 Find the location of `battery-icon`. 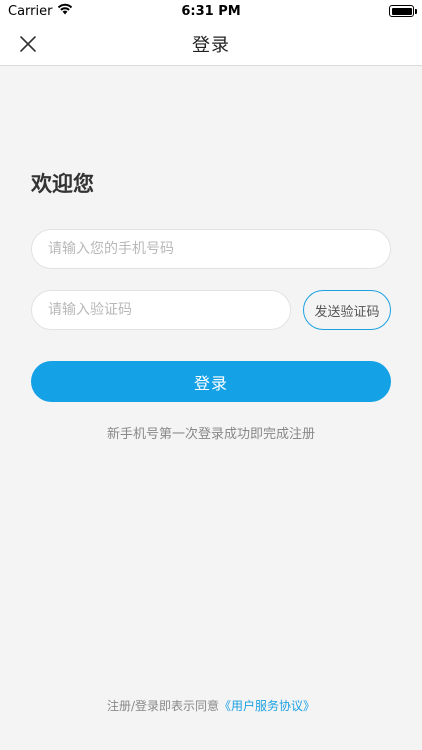

battery-icon is located at coordinates (403, 11).